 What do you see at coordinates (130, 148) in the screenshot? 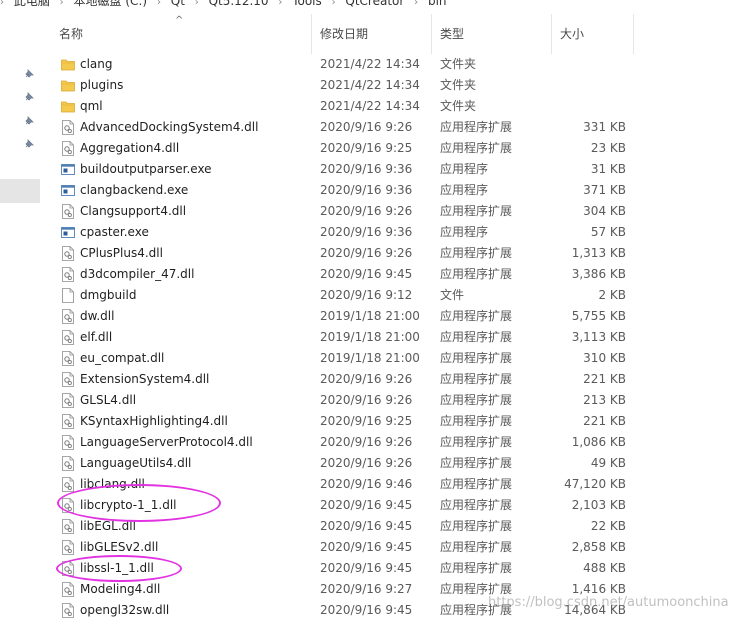
I see `file-name: Aggregation4.dll` at bounding box center [130, 148].